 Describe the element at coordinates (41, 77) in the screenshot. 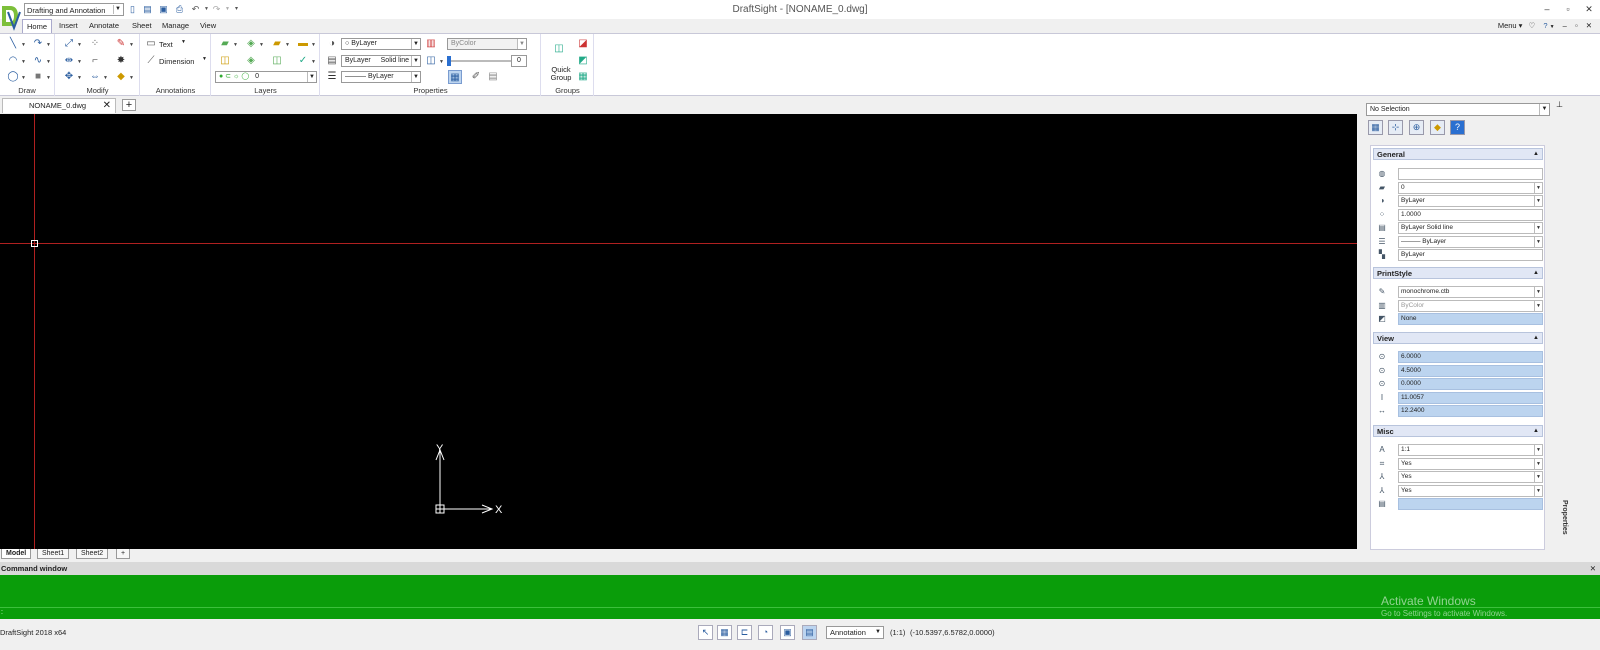

I see `rectangle-icon: ■ ▼` at that location.